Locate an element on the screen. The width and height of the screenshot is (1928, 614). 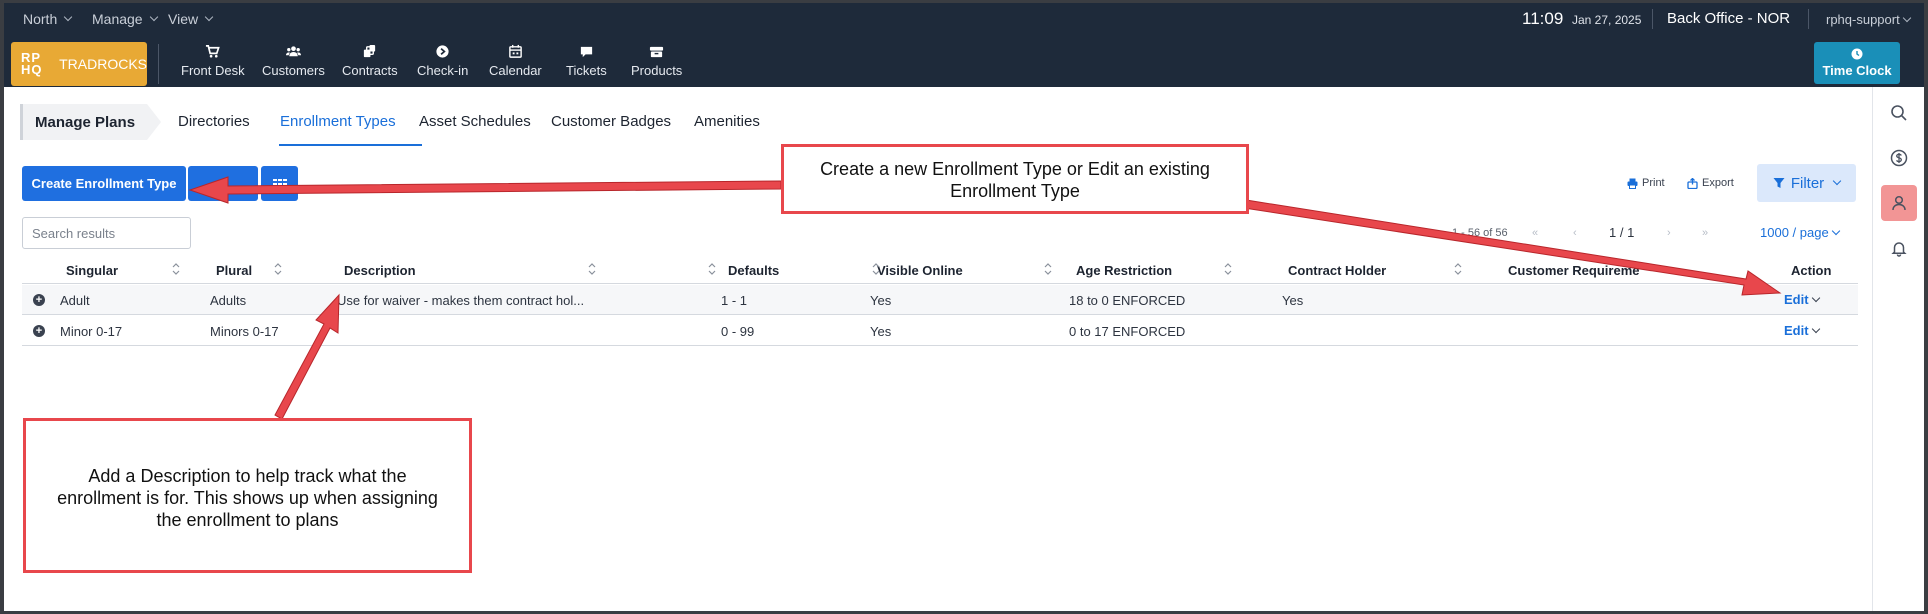
column-header-singular: Singular is located at coordinates (92, 270).